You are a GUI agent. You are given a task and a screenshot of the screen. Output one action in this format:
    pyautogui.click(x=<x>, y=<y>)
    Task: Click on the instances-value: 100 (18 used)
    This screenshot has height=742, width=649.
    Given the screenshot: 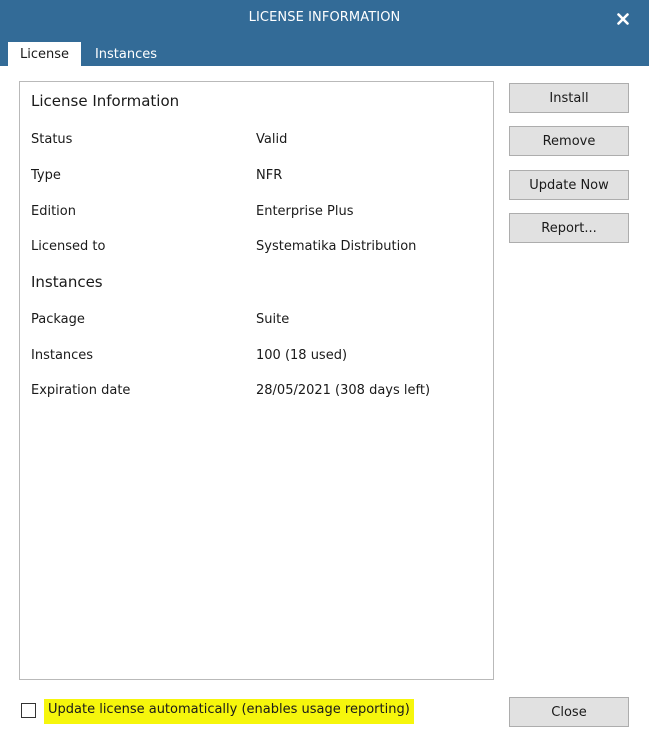 What is the action you would take?
    pyautogui.click(x=302, y=355)
    